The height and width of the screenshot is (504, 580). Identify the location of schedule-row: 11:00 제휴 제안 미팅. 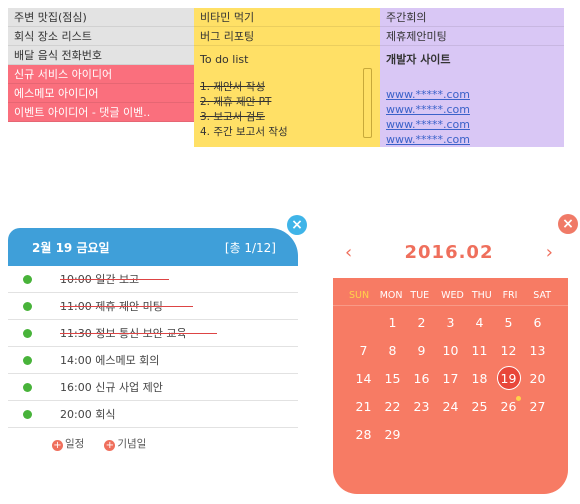
(153, 306).